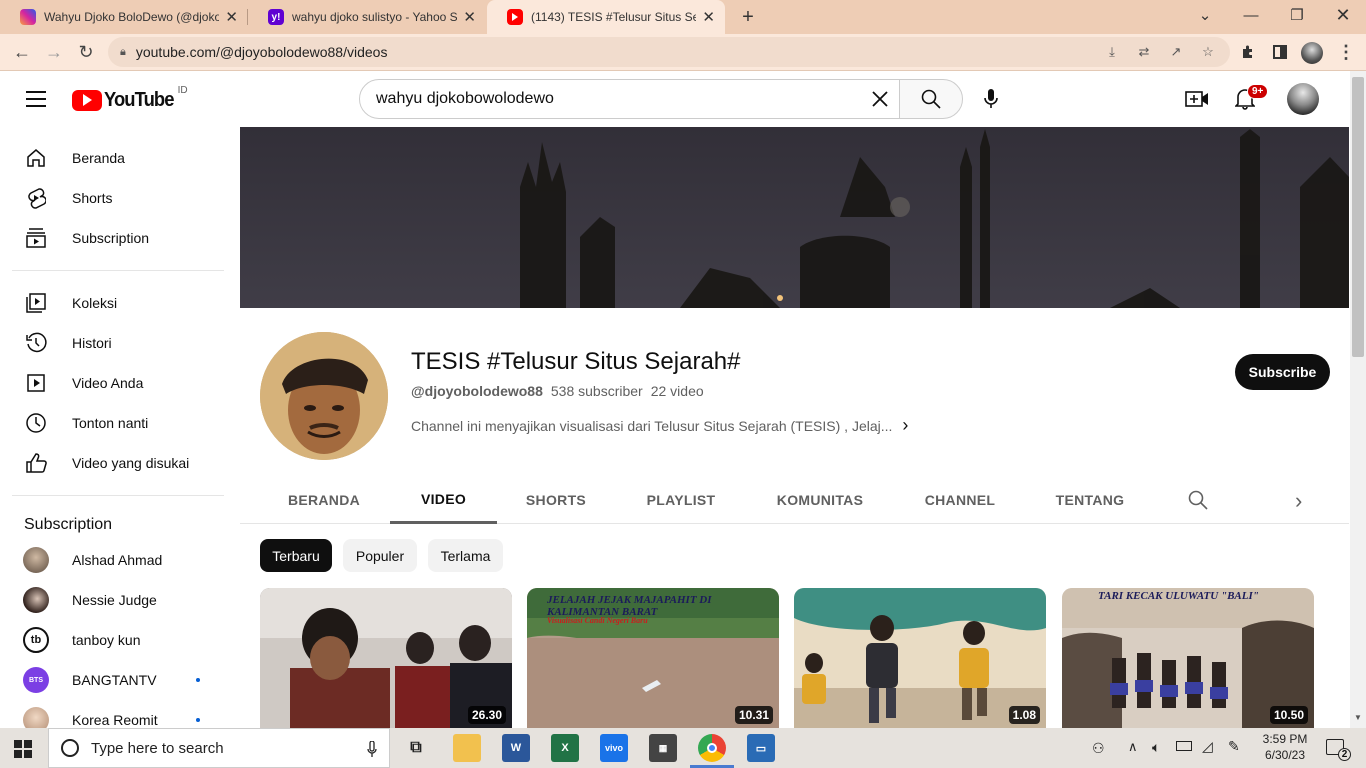 The image size is (1366, 768). Describe the element at coordinates (1205, 15) in the screenshot. I see `tab-search-icon: ⌄` at that location.